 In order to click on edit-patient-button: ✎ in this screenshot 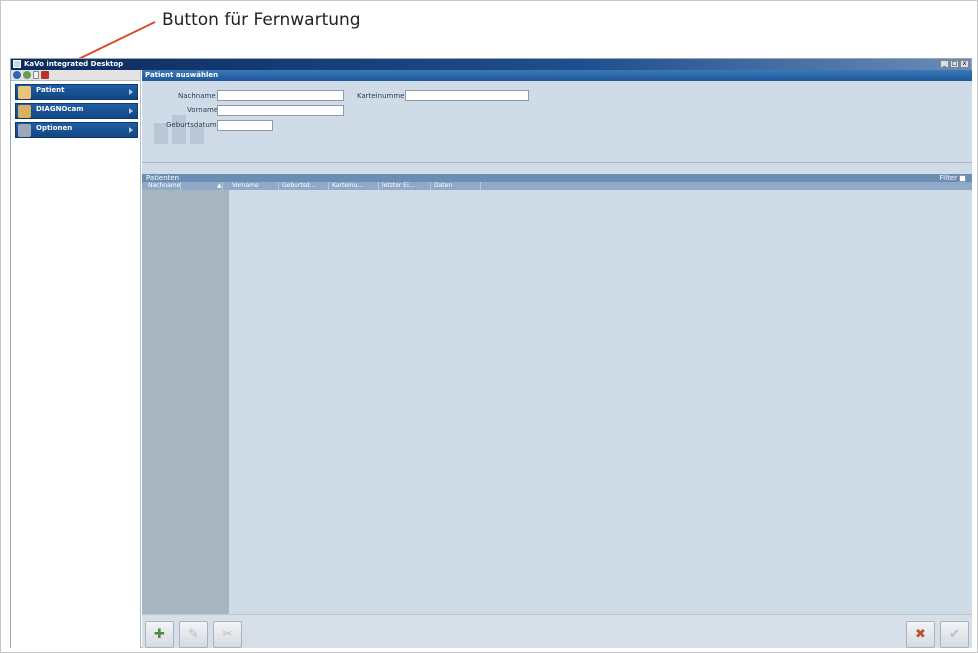, I will do `click(193, 634)`.